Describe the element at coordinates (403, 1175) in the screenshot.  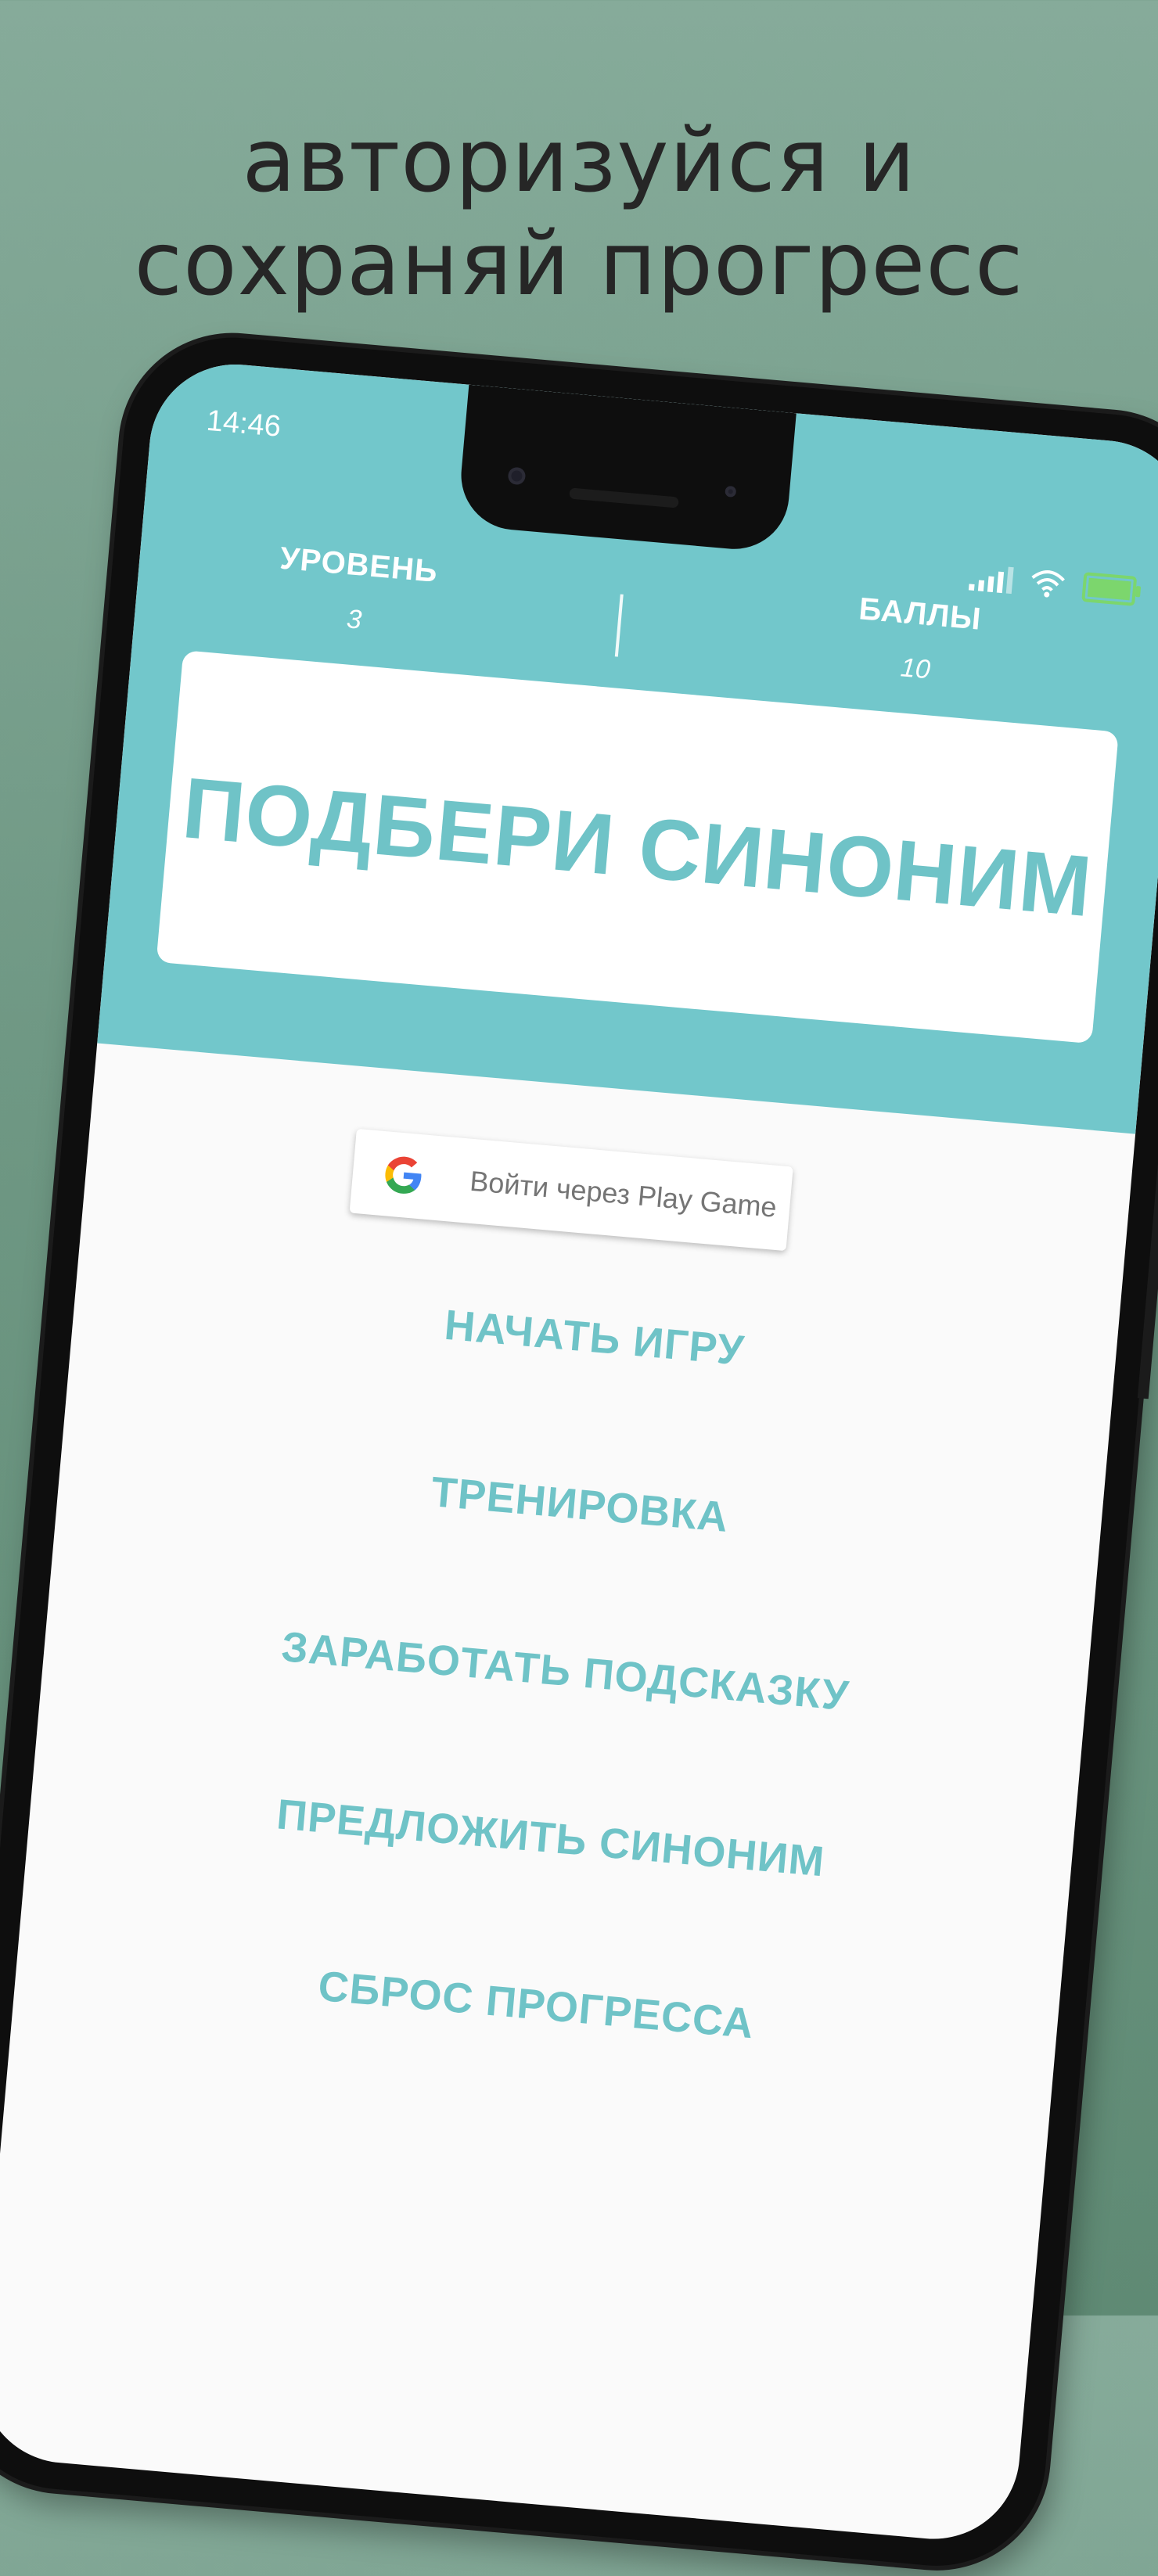
I see `google-g-icon` at that location.